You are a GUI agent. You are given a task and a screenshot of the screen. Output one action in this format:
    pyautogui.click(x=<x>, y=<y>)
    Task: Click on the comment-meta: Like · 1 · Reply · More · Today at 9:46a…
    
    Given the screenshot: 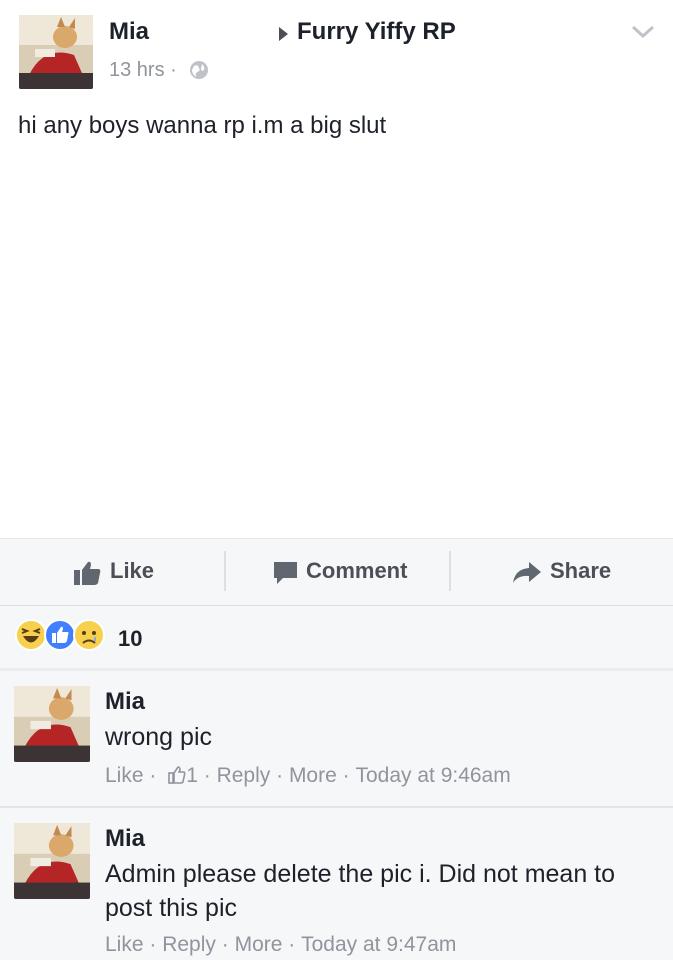 What is the action you would take?
    pyautogui.click(x=308, y=776)
    